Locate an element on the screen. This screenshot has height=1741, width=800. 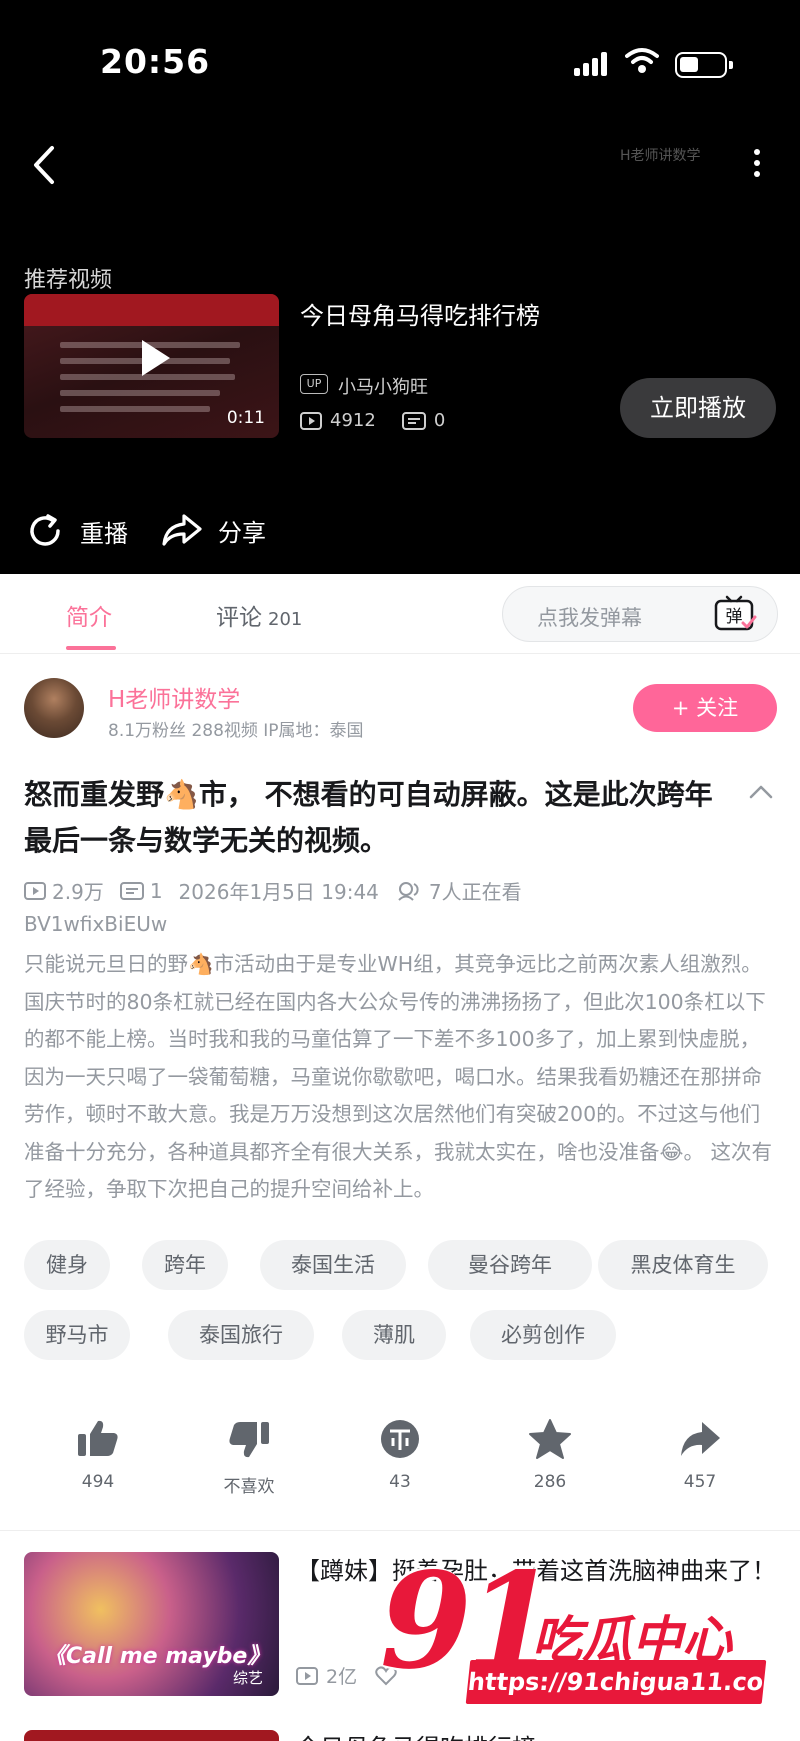
recommended-video-stats: 4912 0 is located at coordinates (372, 420).